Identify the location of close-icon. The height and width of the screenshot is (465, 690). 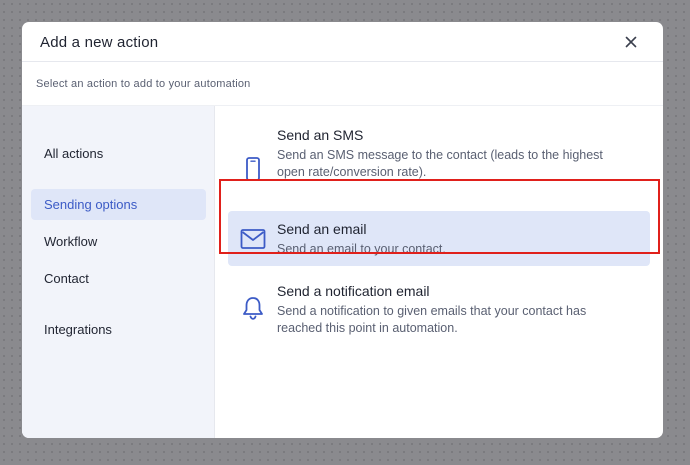
(631, 42).